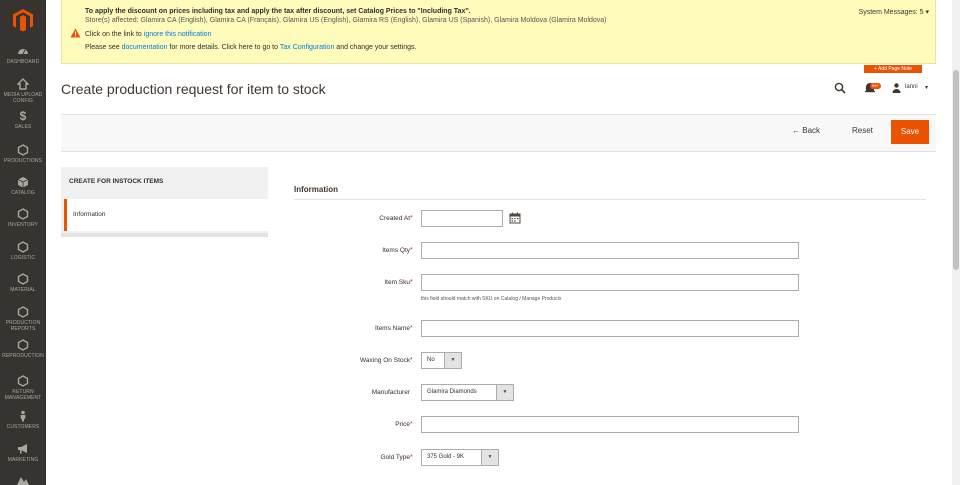 This screenshot has width=960, height=485. I want to click on nav-sales: $ Sales, so click(23, 120).